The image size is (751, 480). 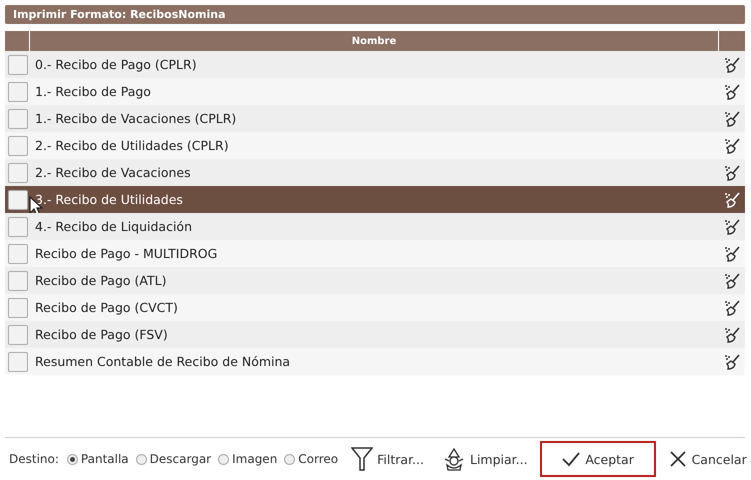 What do you see at coordinates (119, 14) in the screenshot?
I see `window-title: Imprimir Formato: RecibosNomina` at bounding box center [119, 14].